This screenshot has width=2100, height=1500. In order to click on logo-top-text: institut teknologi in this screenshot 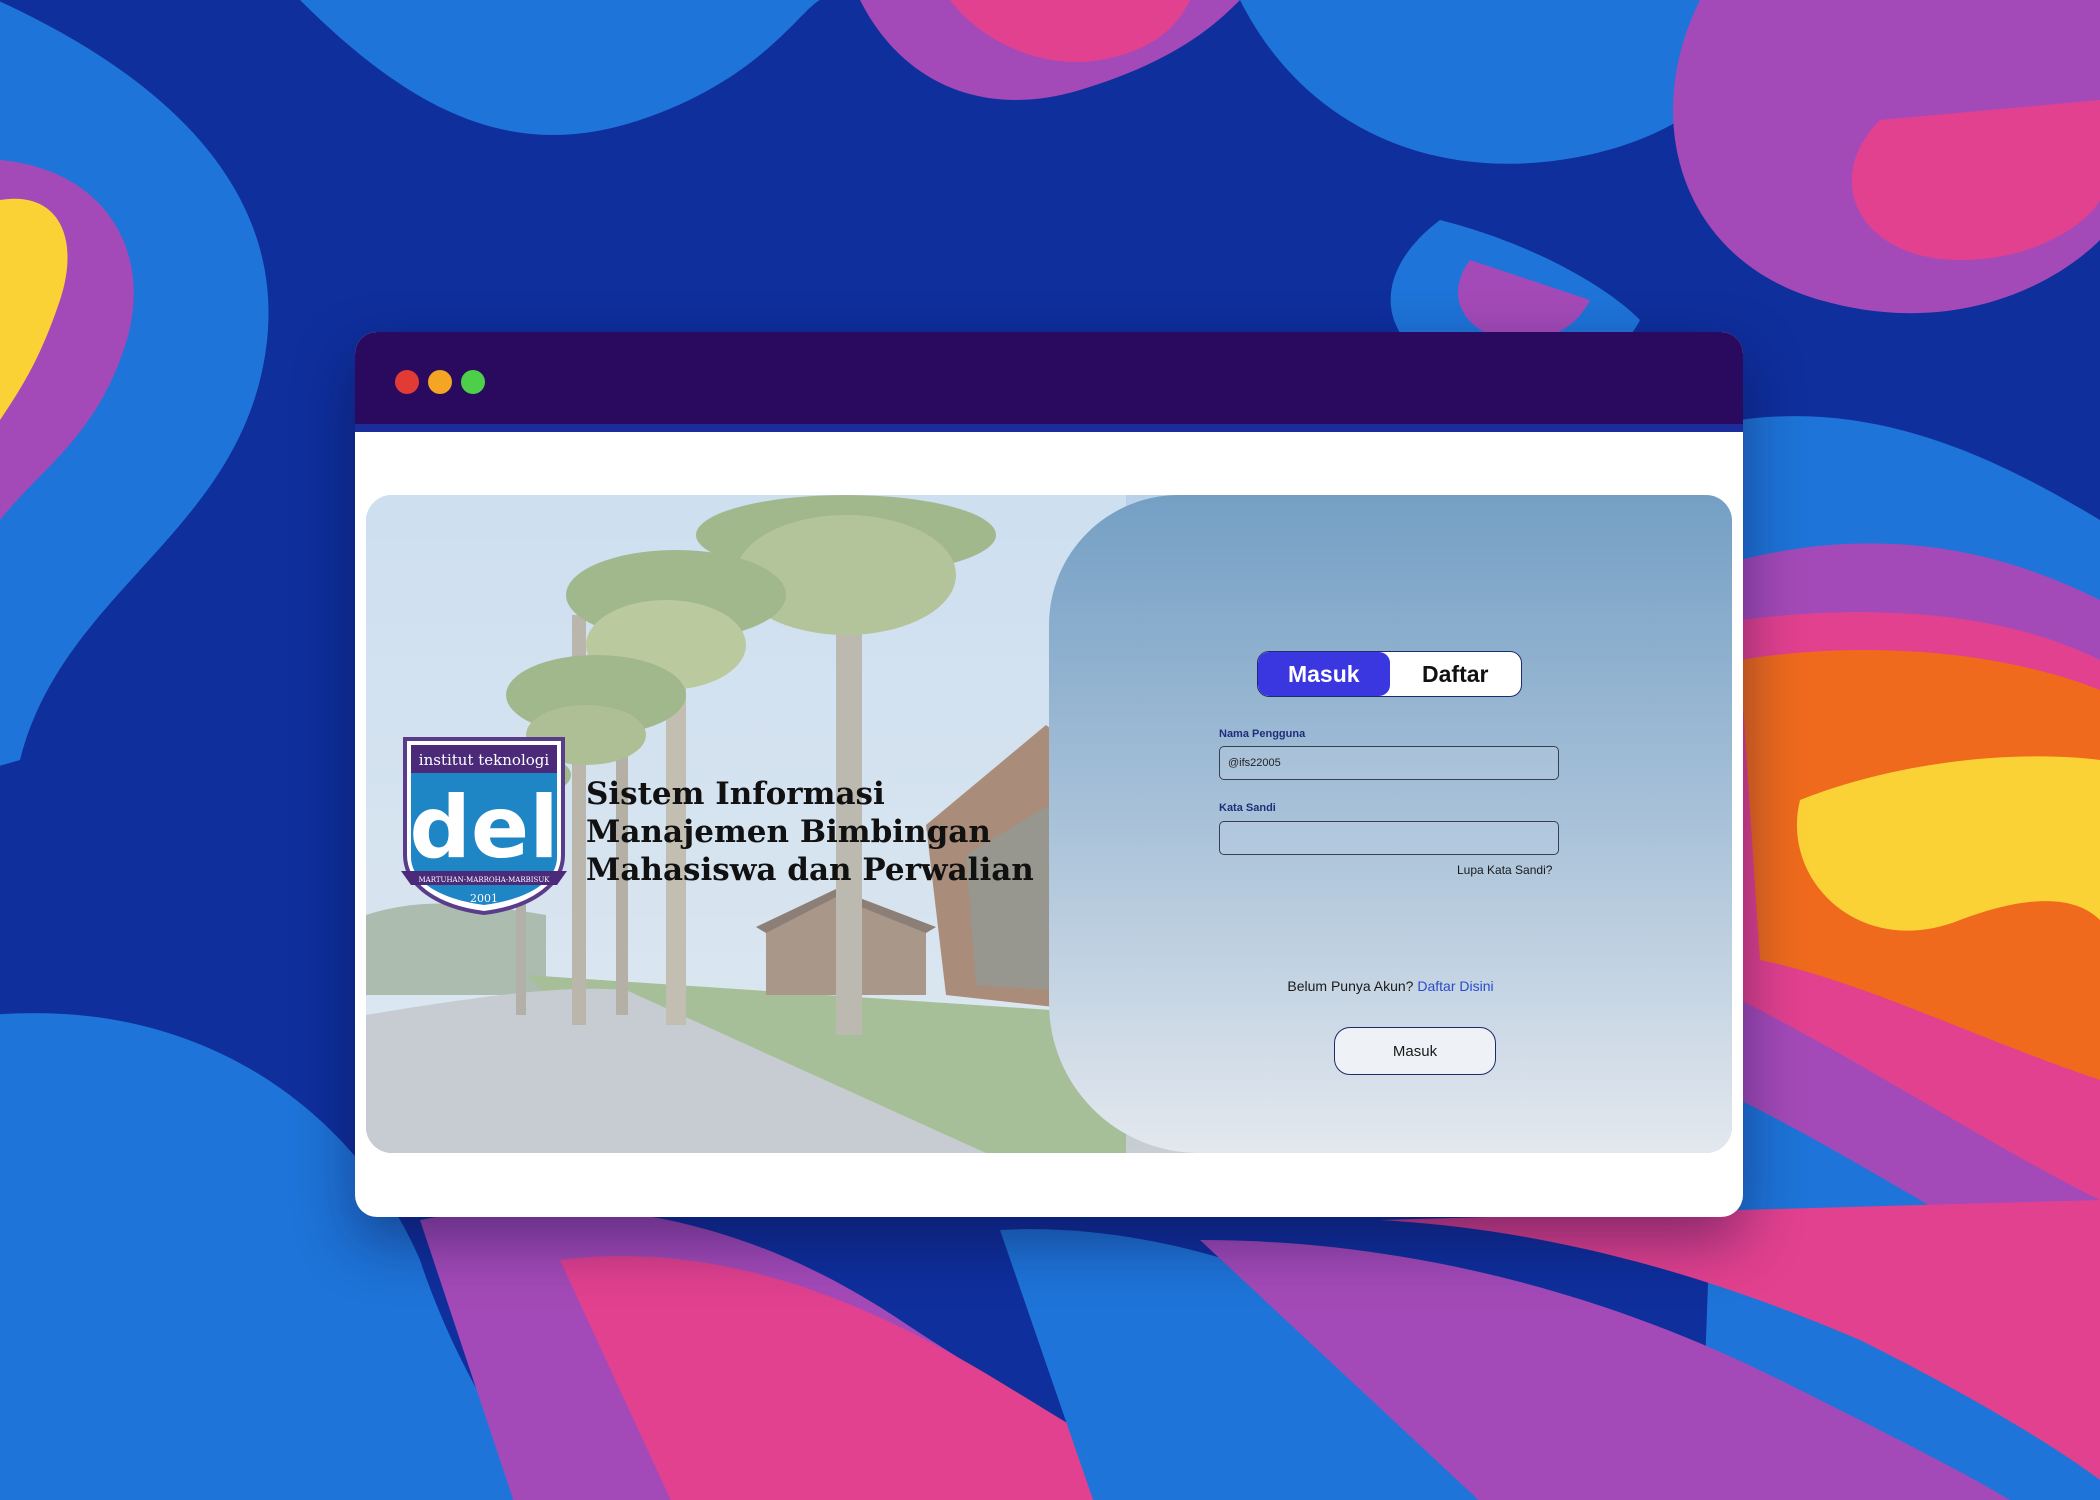, I will do `click(484, 760)`.